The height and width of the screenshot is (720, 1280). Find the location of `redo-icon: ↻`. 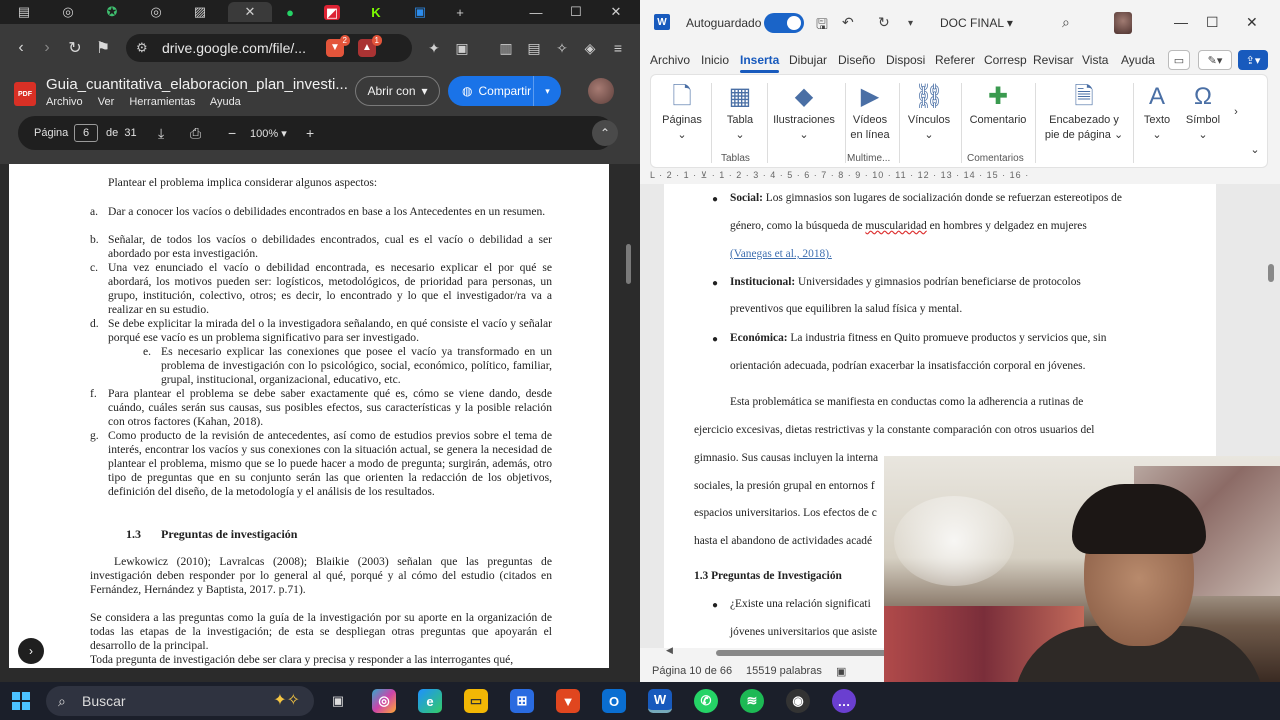

redo-icon: ↻ is located at coordinates (884, 22).